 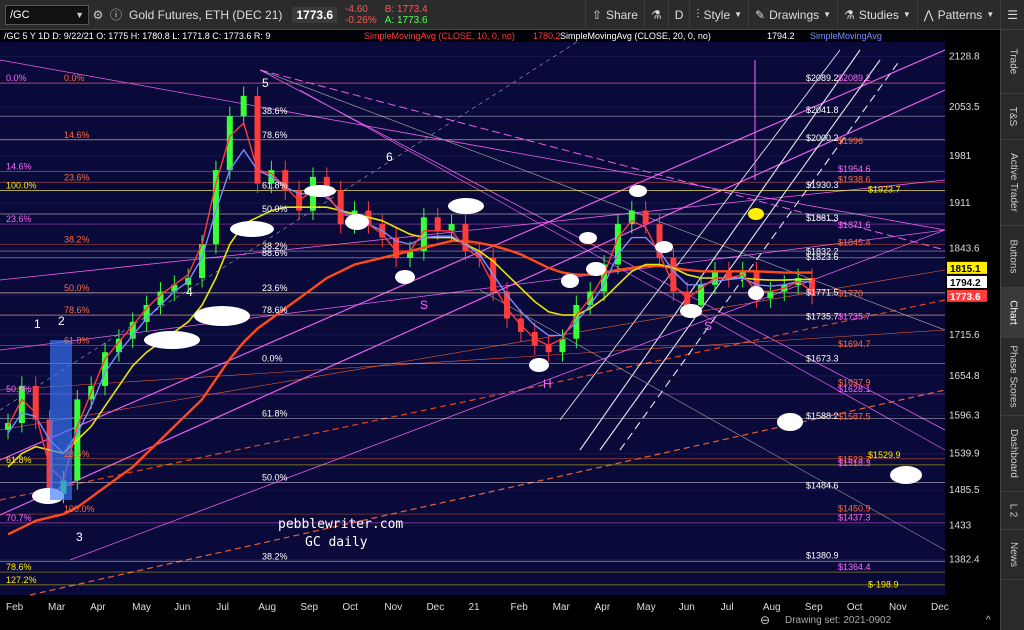 What do you see at coordinates (964, 107) in the screenshot?
I see `y-tick-label: 2053.5` at bounding box center [964, 107].